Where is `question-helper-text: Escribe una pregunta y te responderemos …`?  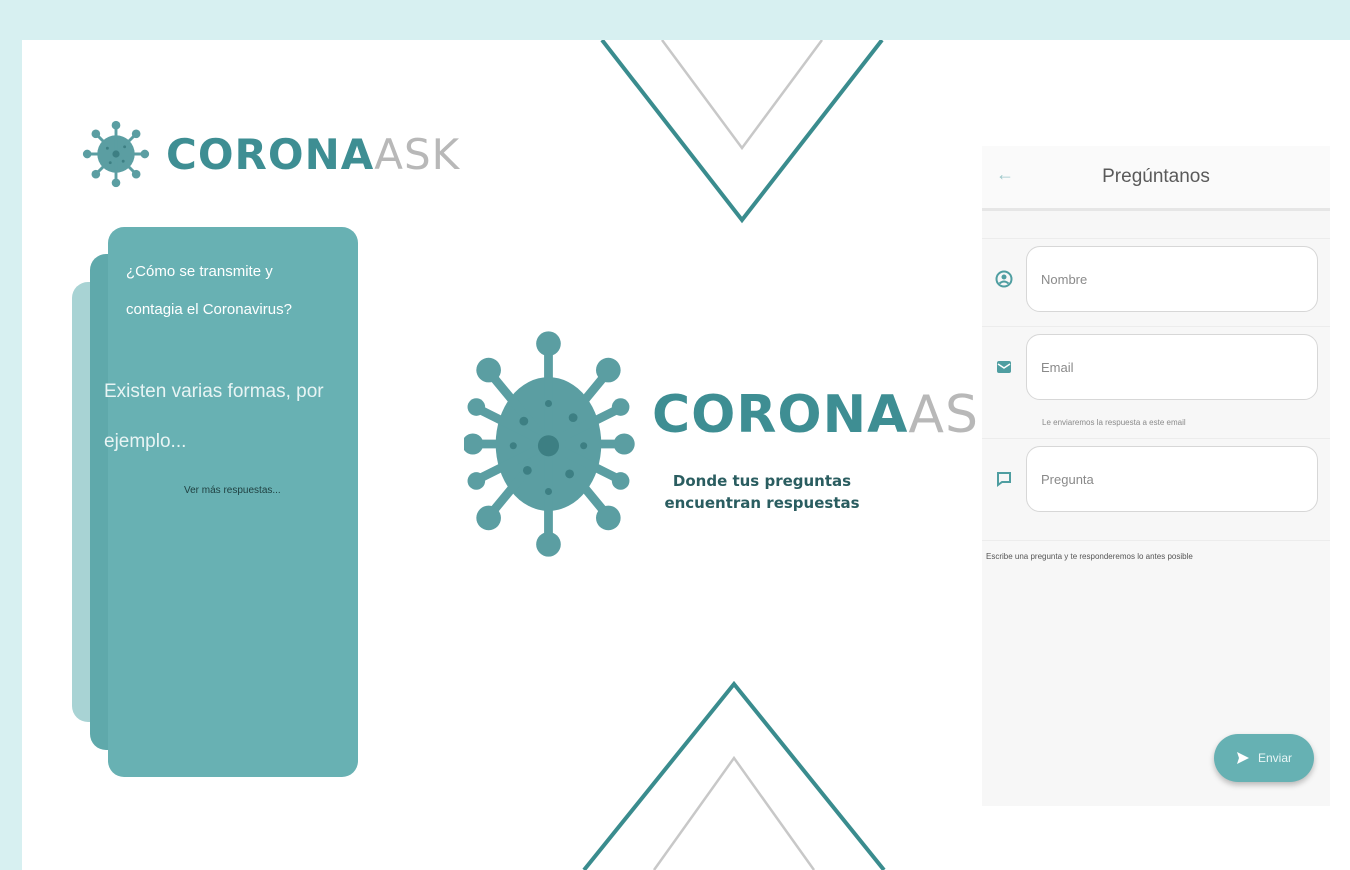 question-helper-text: Escribe una pregunta y te responderemos … is located at coordinates (1089, 556).